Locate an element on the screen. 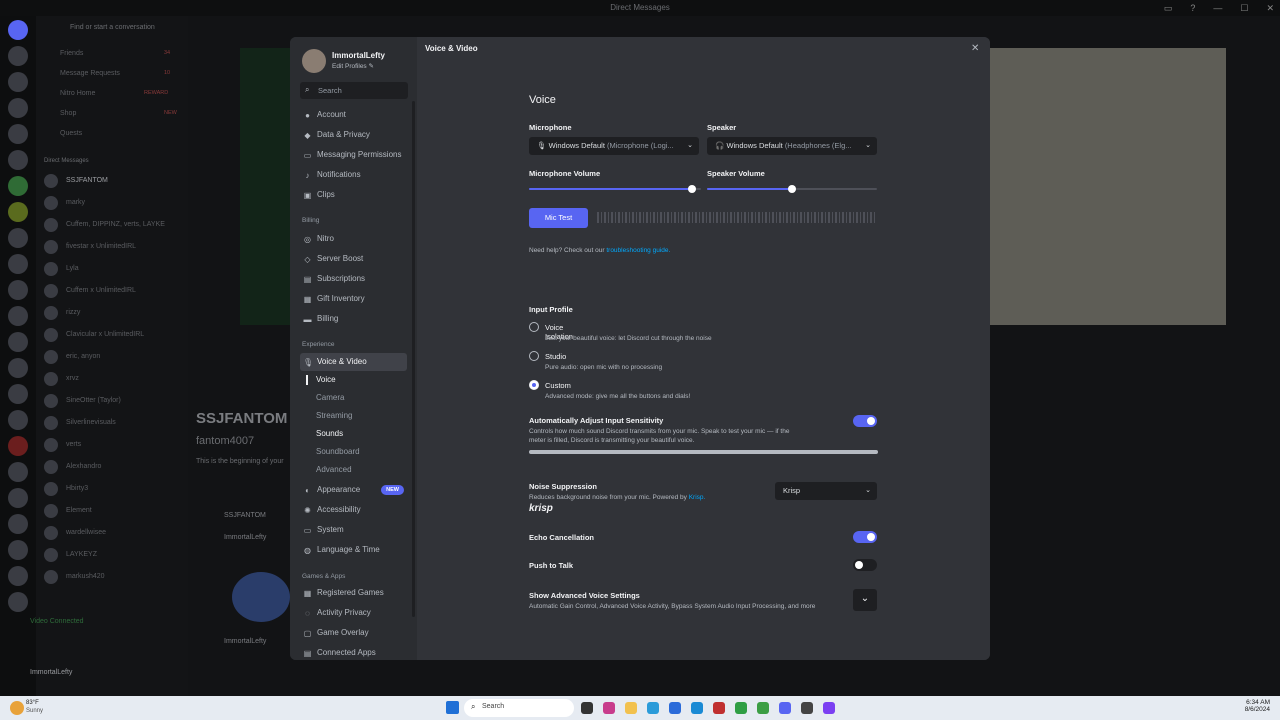 The width and height of the screenshot is (1280, 720). dm-list-item: verts is located at coordinates (73, 444).